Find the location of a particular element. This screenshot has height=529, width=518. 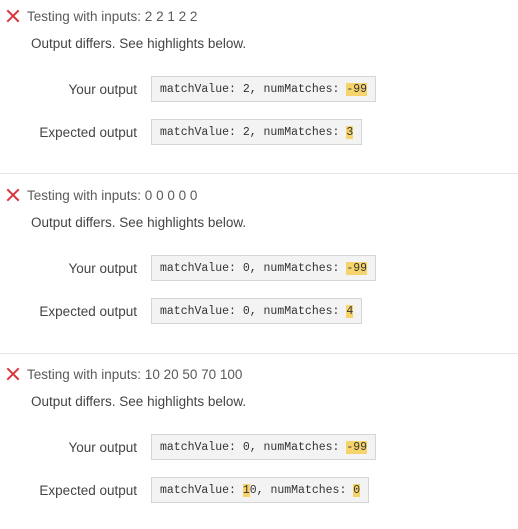

diff-highlight: 3 is located at coordinates (350, 132).